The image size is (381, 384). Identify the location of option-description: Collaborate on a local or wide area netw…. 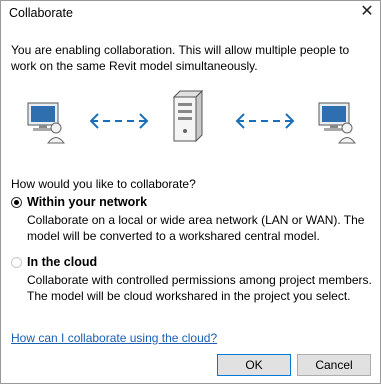
(196, 228).